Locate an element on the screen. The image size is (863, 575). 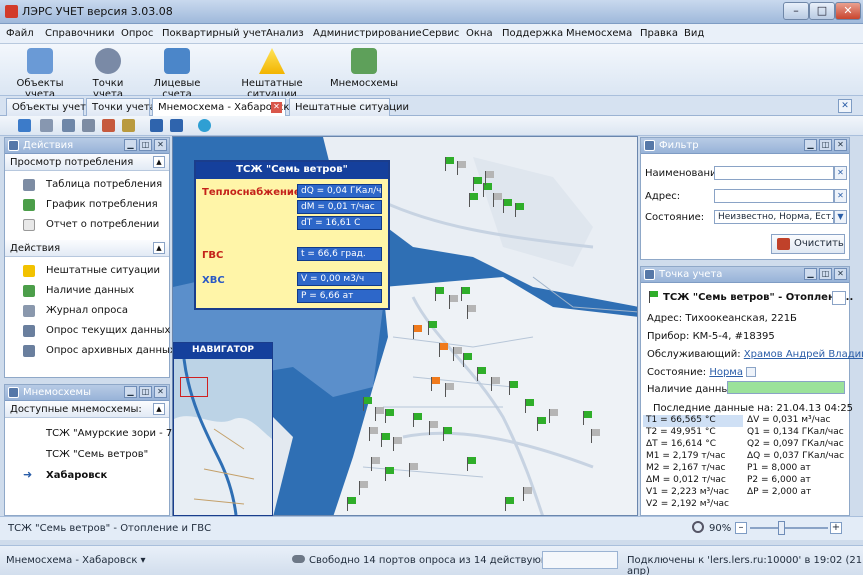
menu-support: Поддержка is located at coordinates (532, 33).